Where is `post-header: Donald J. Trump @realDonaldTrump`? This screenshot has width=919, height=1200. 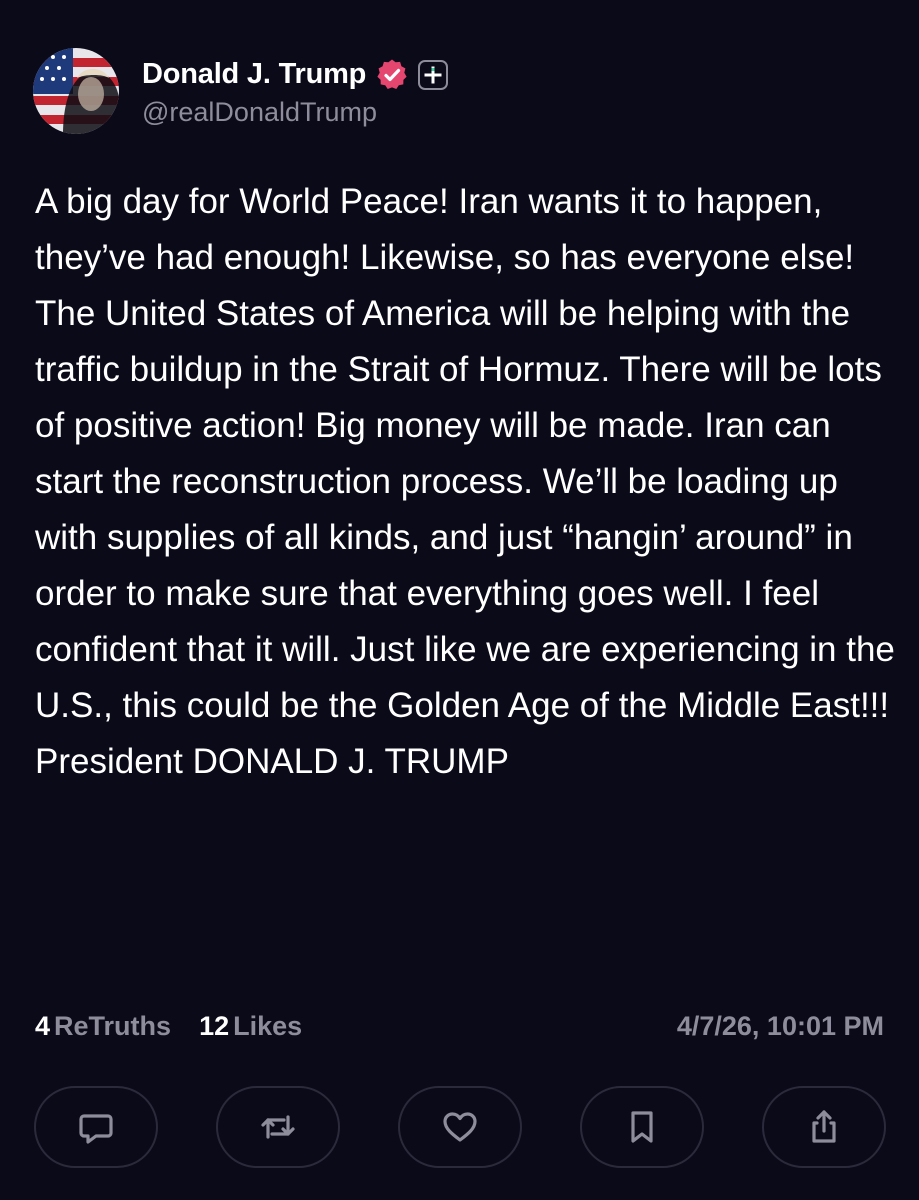
post-header: Donald J. Trump @realDonaldTrump is located at coordinates (241, 91).